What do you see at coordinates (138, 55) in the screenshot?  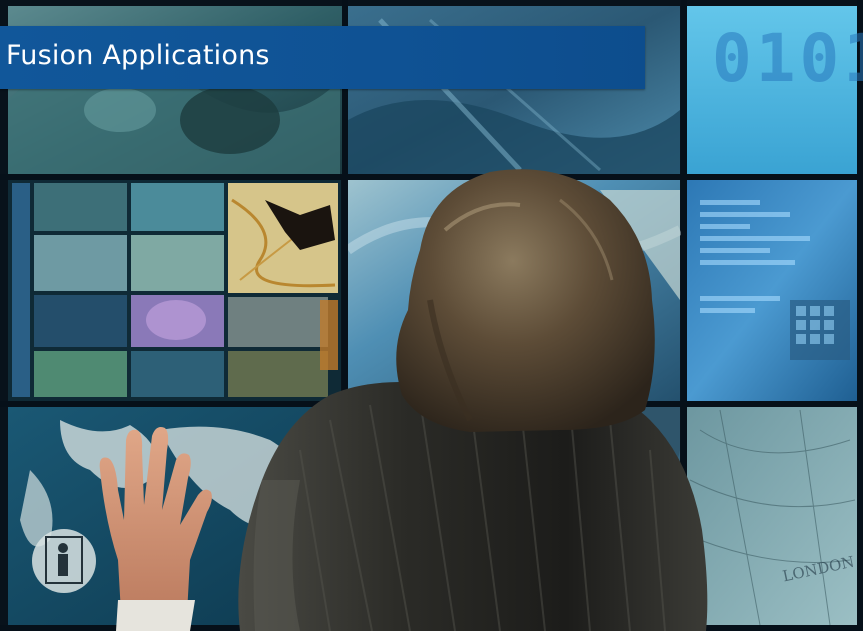 I see `page-title: Fusion Applications` at bounding box center [138, 55].